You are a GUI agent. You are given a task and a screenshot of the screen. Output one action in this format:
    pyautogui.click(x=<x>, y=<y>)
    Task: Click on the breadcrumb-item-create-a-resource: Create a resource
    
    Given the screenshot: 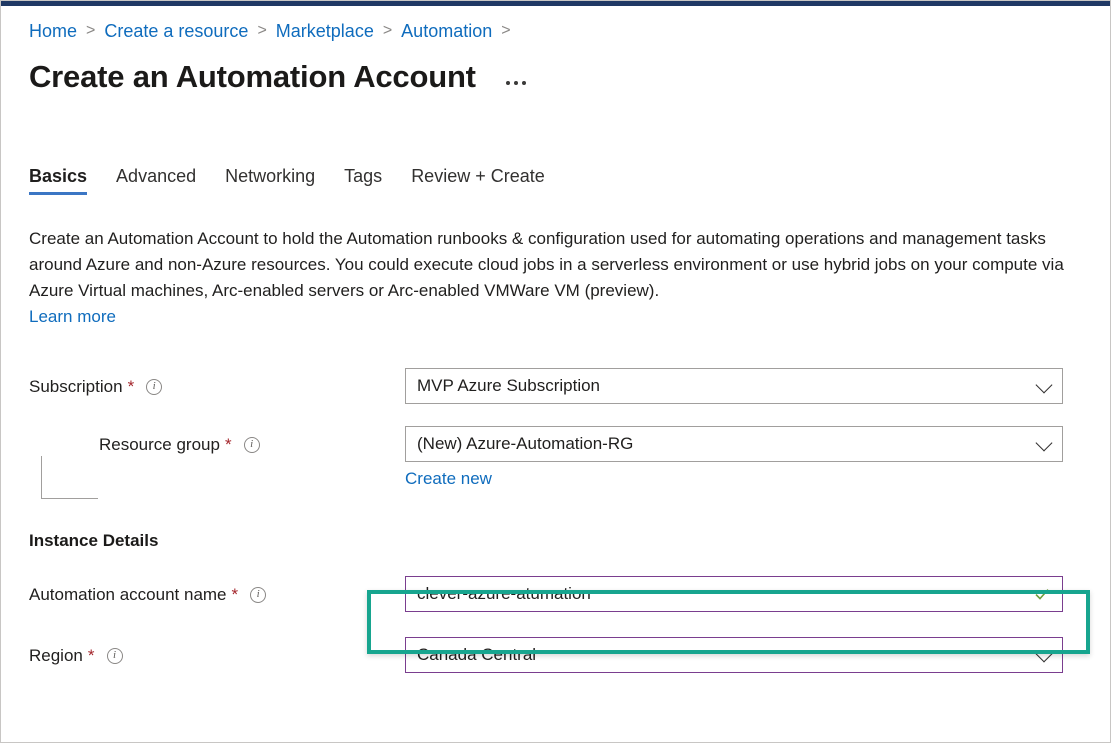 What is the action you would take?
    pyautogui.click(x=176, y=31)
    